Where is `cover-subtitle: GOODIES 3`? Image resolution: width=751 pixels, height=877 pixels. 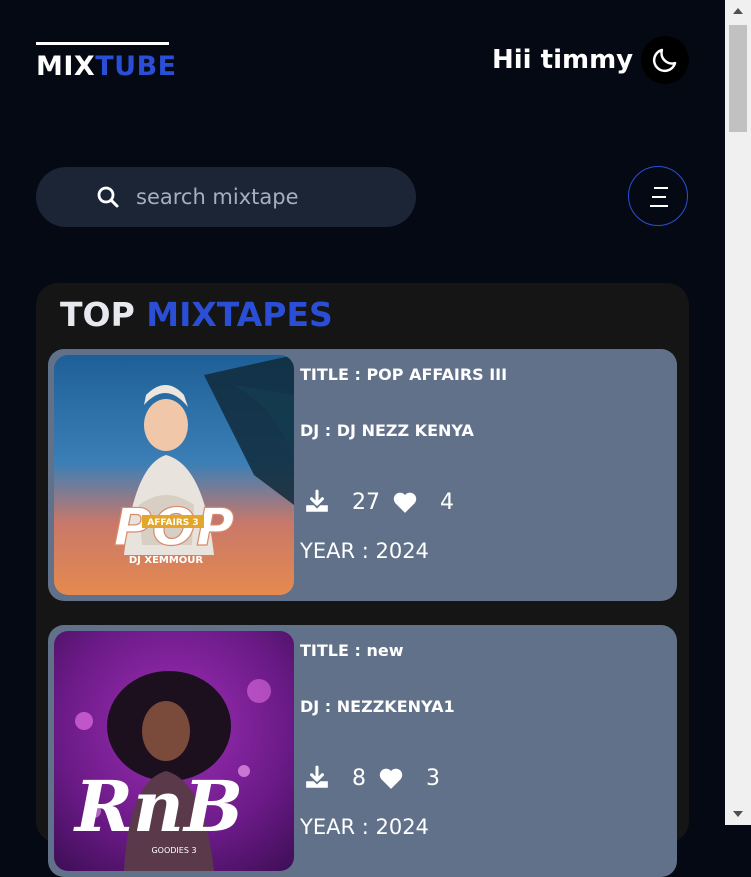 cover-subtitle: GOODIES 3 is located at coordinates (173, 850).